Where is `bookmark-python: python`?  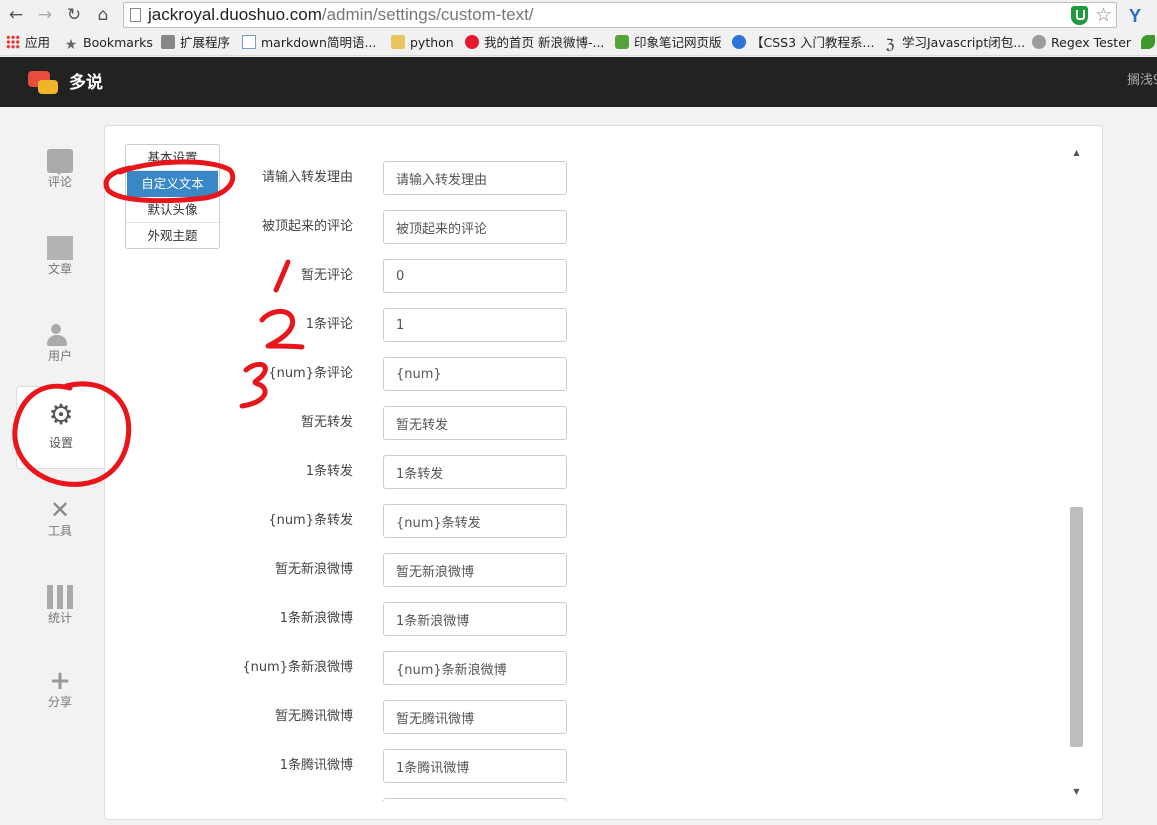 bookmark-python: python is located at coordinates (422, 43).